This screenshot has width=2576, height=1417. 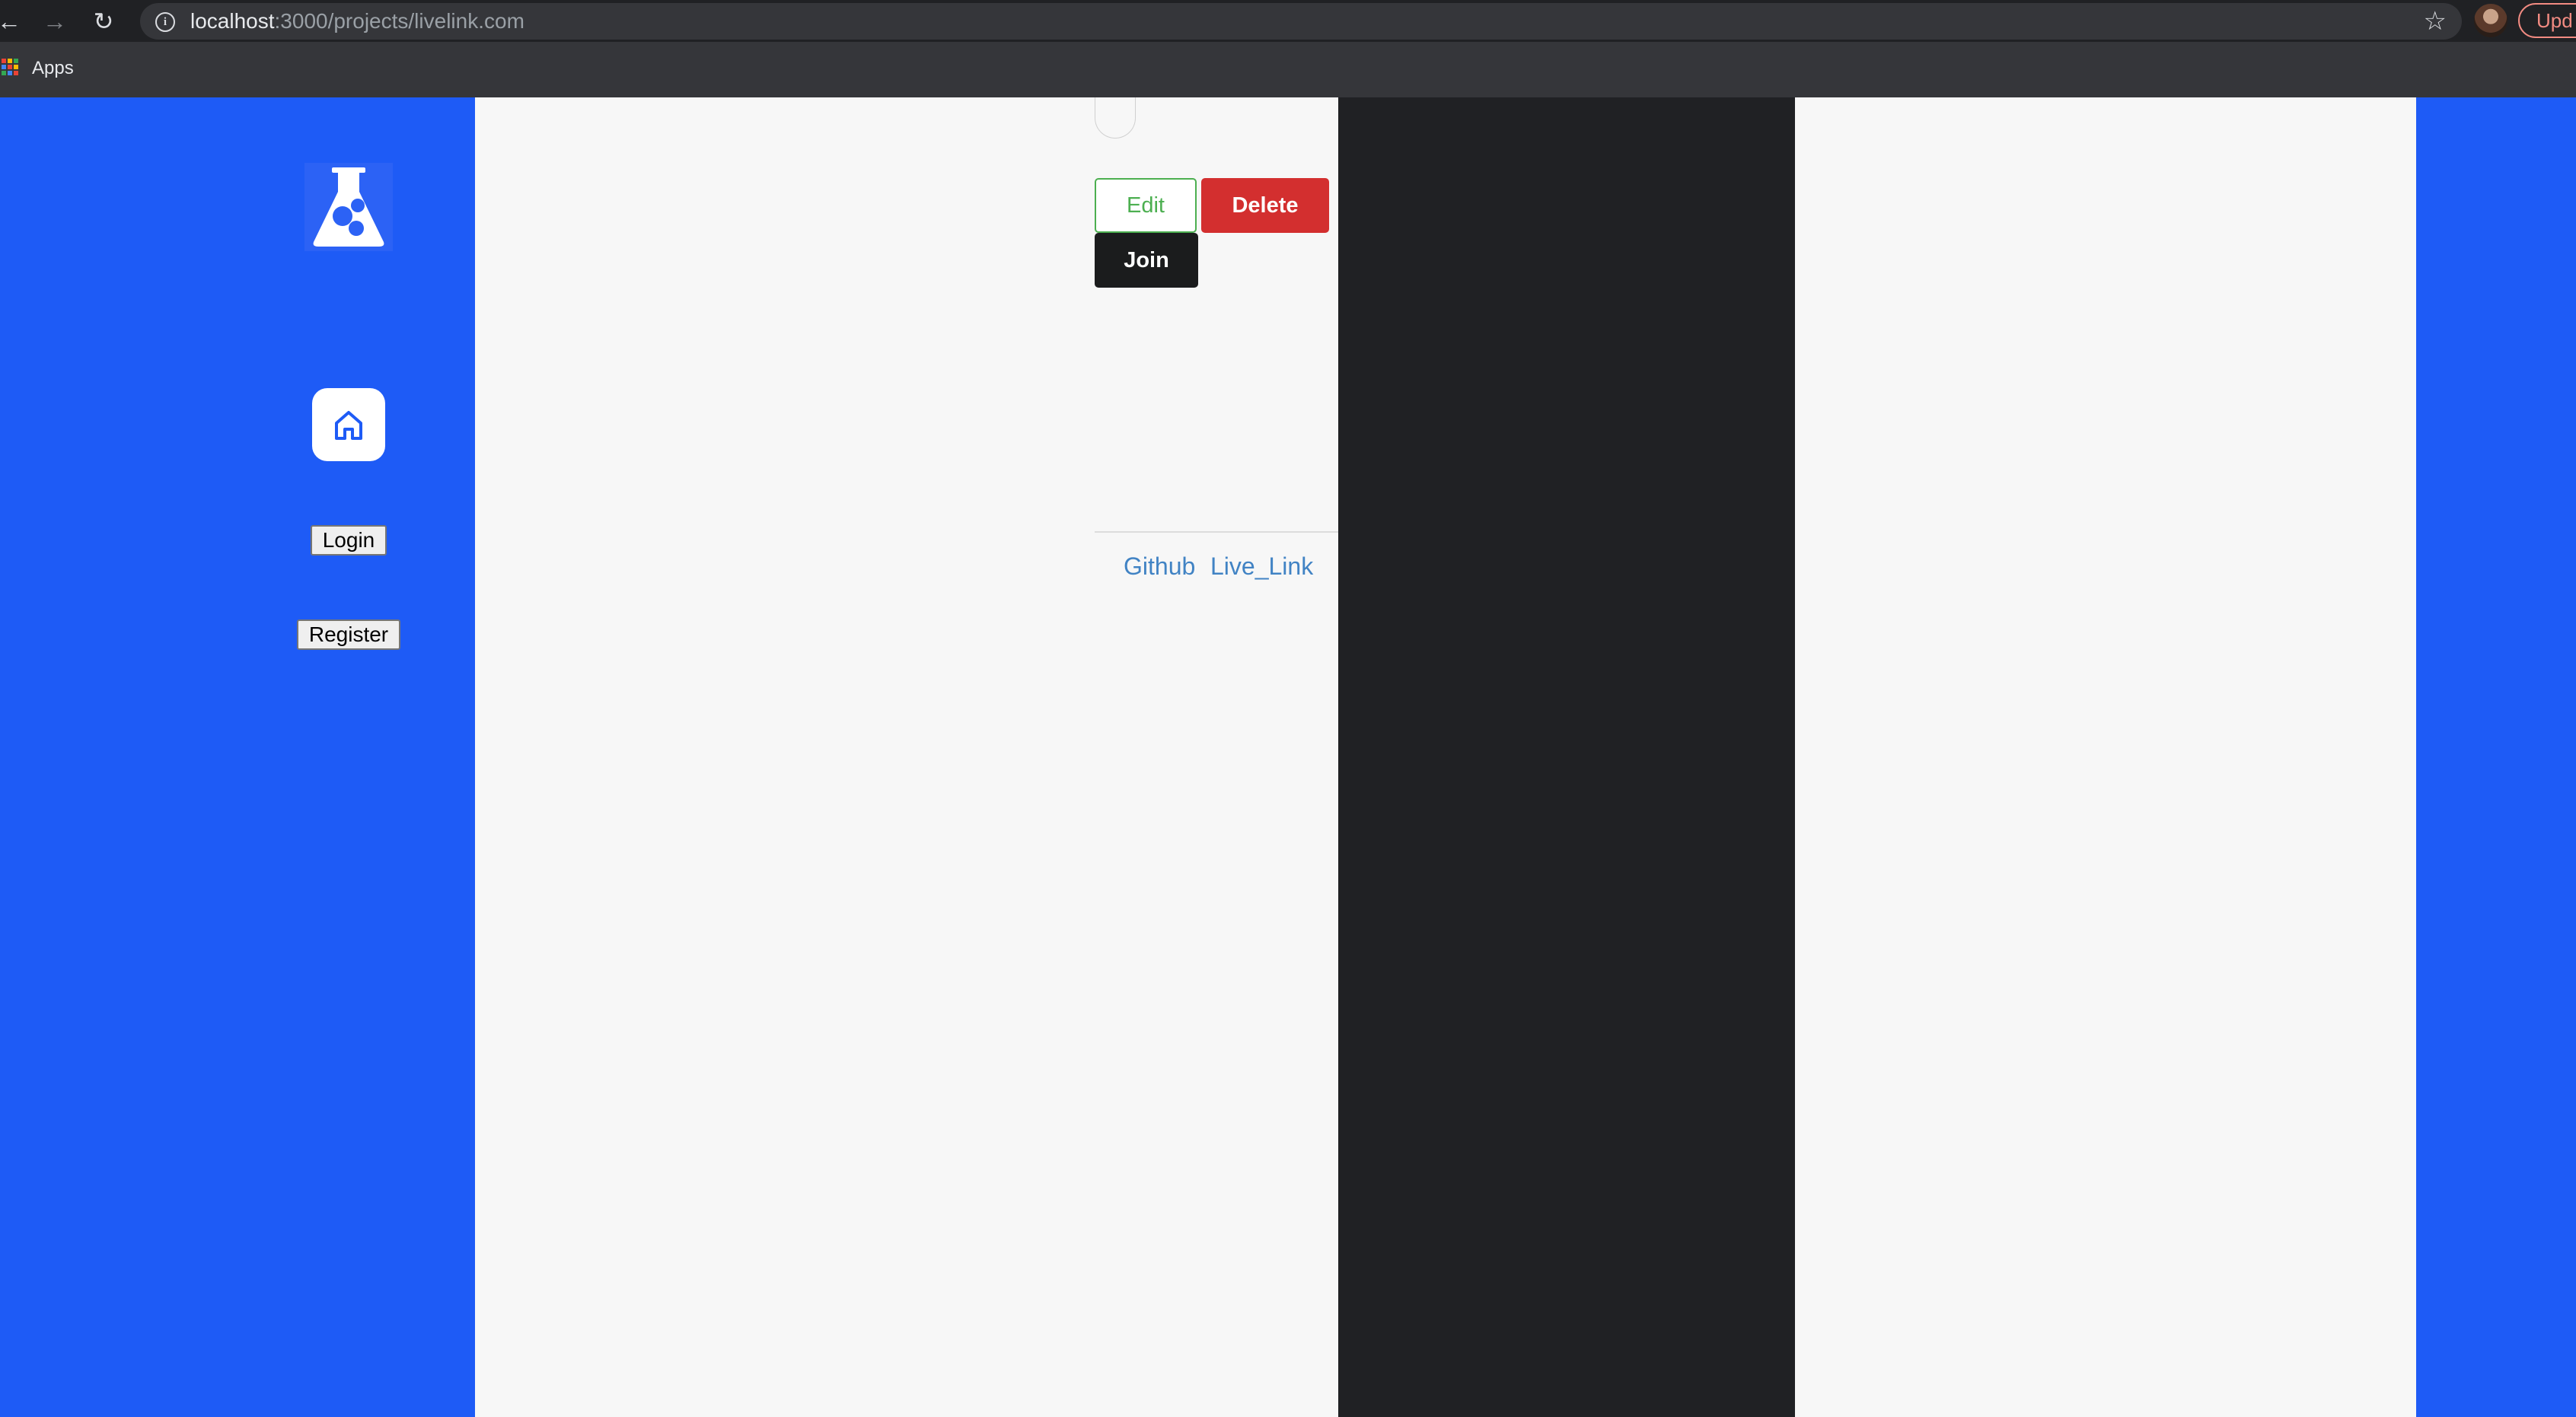 I want to click on reload-icon: ↻, so click(x=103, y=21).